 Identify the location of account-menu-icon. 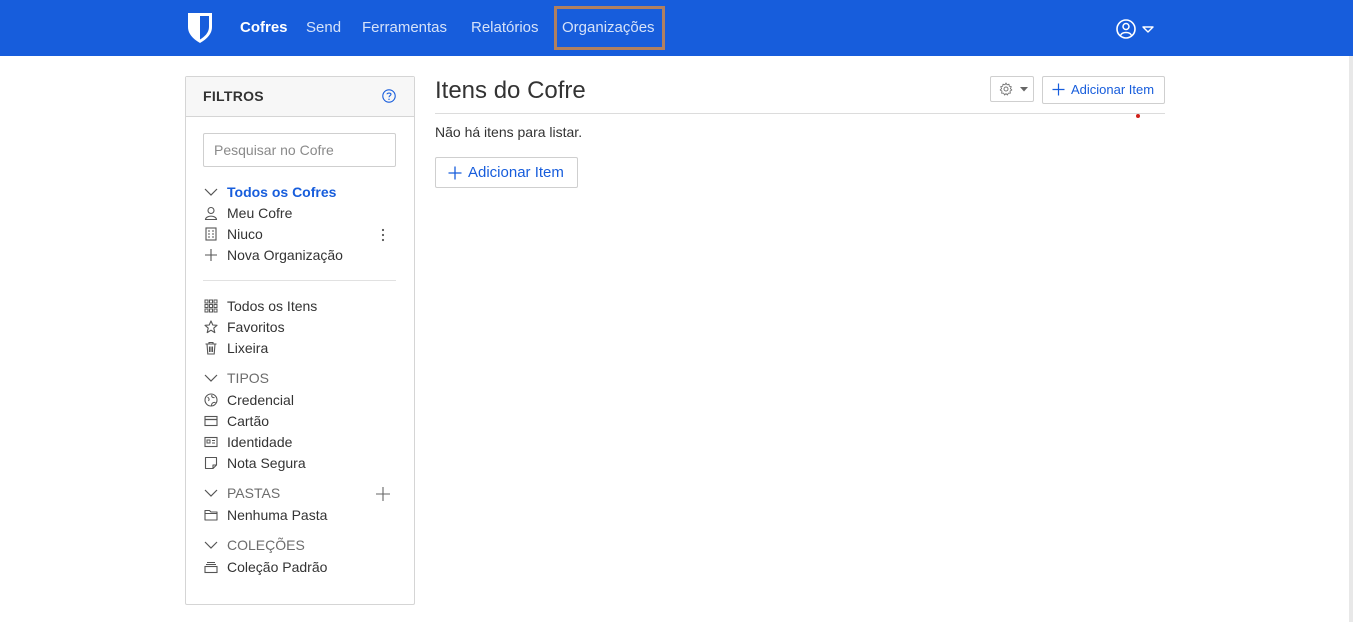
(1137, 29).